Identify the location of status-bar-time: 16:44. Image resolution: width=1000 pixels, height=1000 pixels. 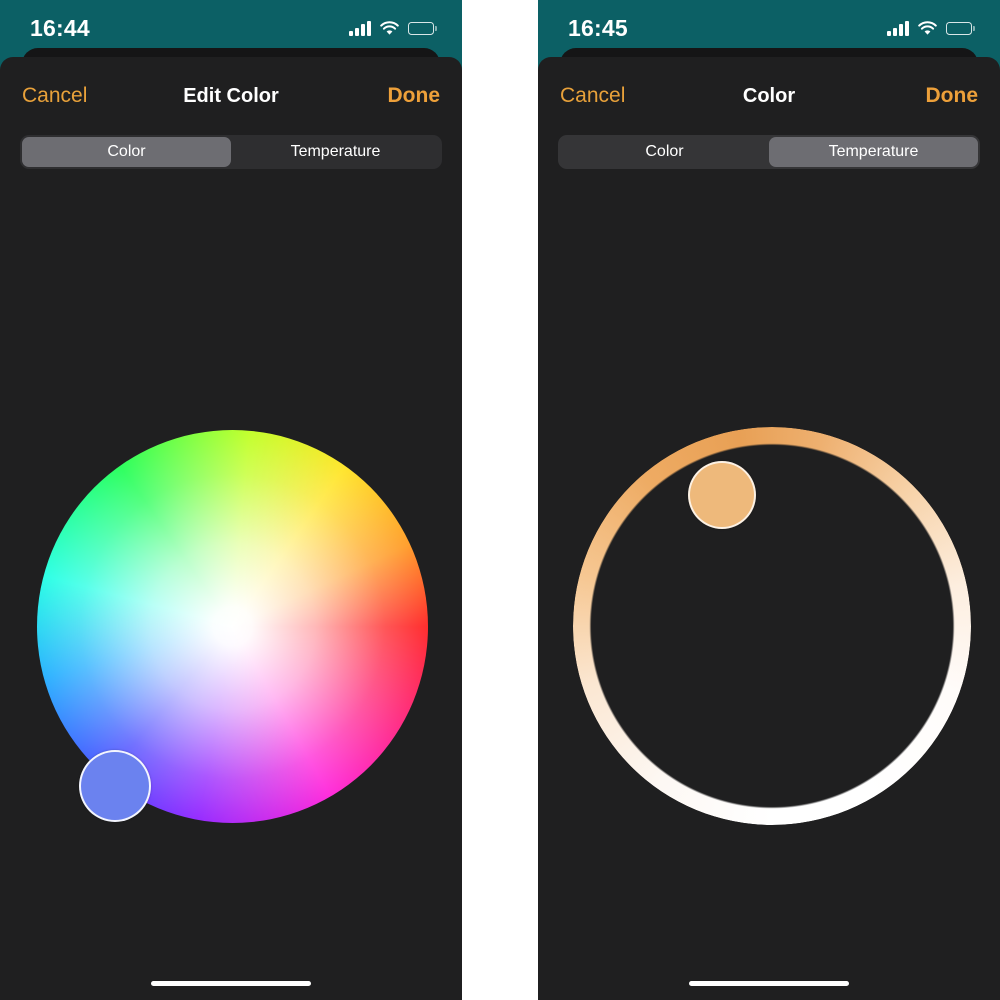
(60, 27).